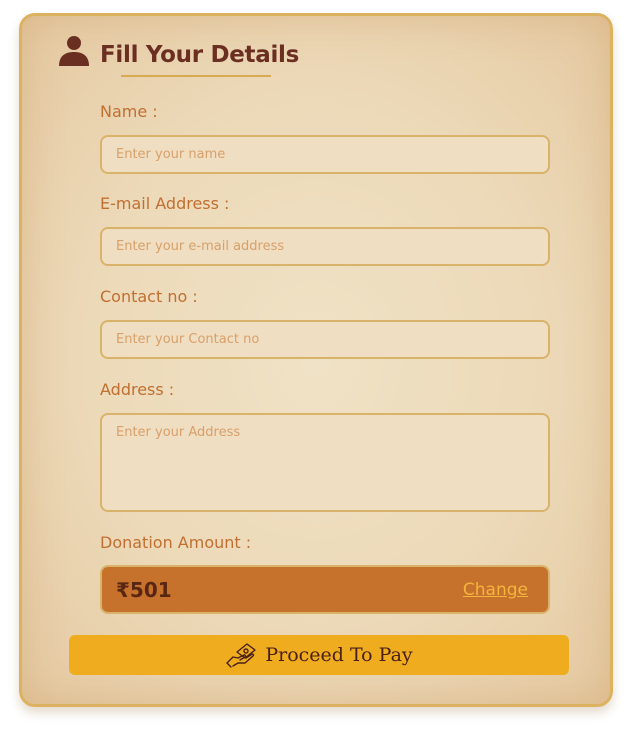  Describe the element at coordinates (495, 590) in the screenshot. I see `change-amount-link: Change` at that location.